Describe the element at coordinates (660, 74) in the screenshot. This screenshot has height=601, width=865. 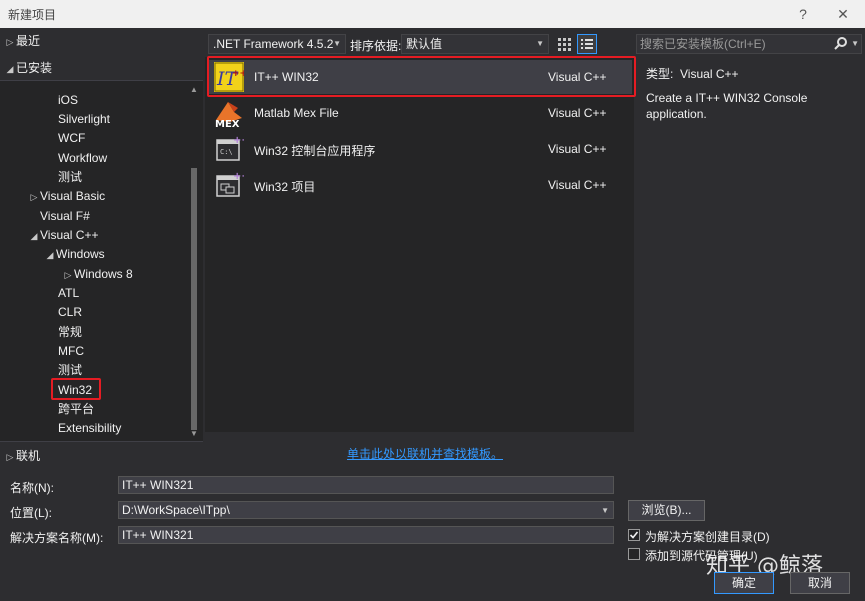
I see `type-label: 类型:` at that location.